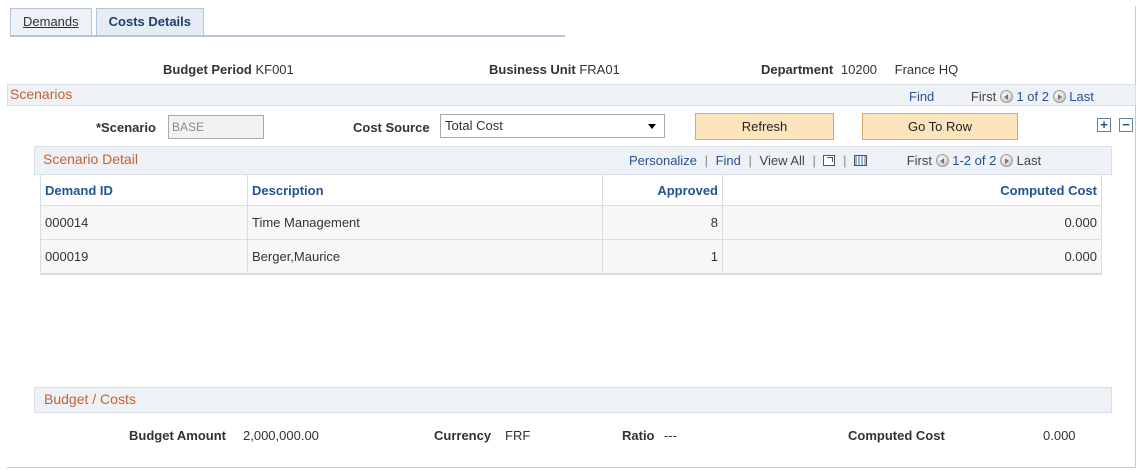 Image resolution: width=1144 pixels, height=474 pixels. What do you see at coordinates (911, 190) in the screenshot?
I see `column-computed-cost: Computed Cost` at bounding box center [911, 190].